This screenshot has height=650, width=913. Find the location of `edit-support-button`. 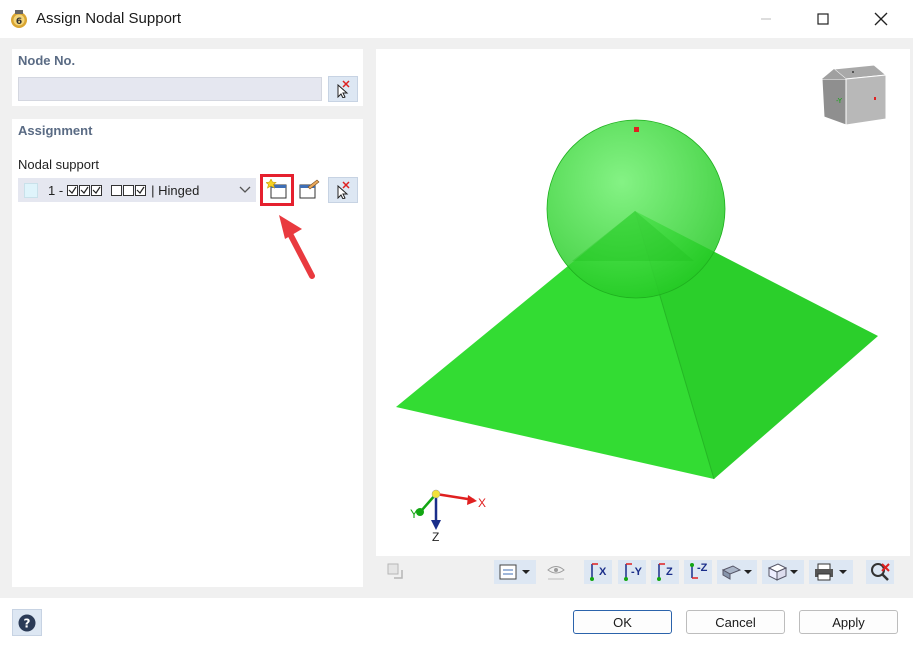

edit-support-button is located at coordinates (309, 189).